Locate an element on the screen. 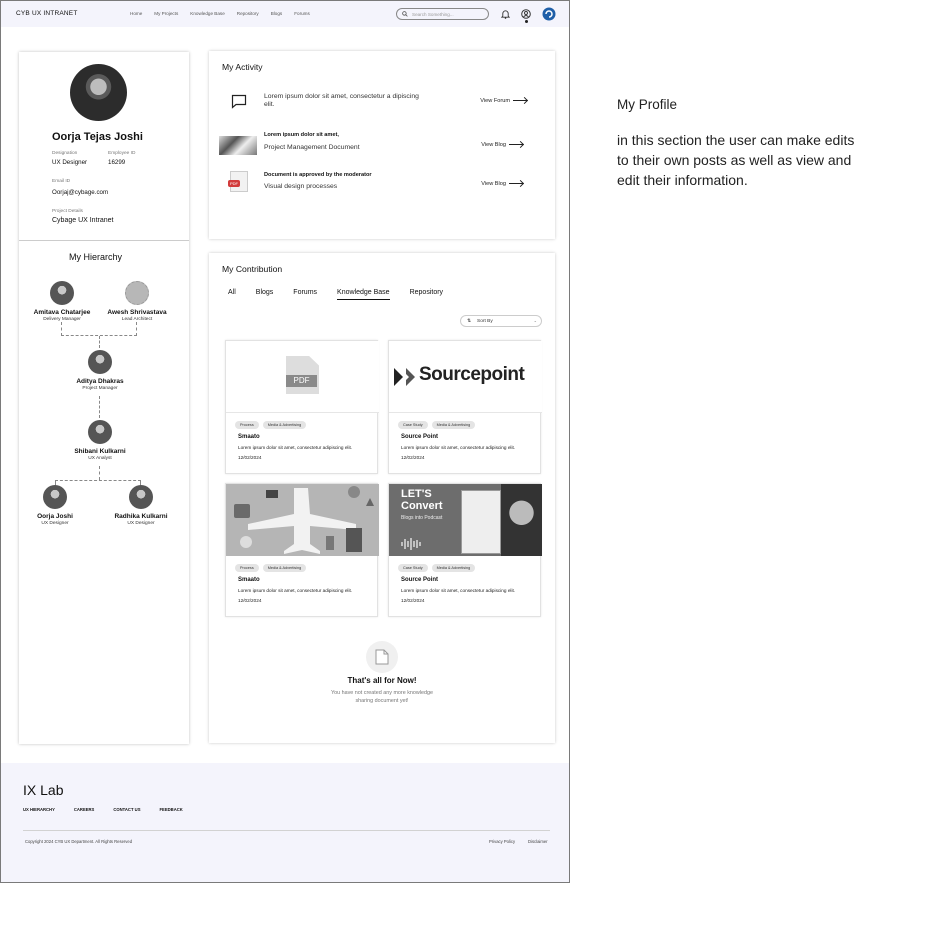  sort-label: Sort By is located at coordinates (485, 321).